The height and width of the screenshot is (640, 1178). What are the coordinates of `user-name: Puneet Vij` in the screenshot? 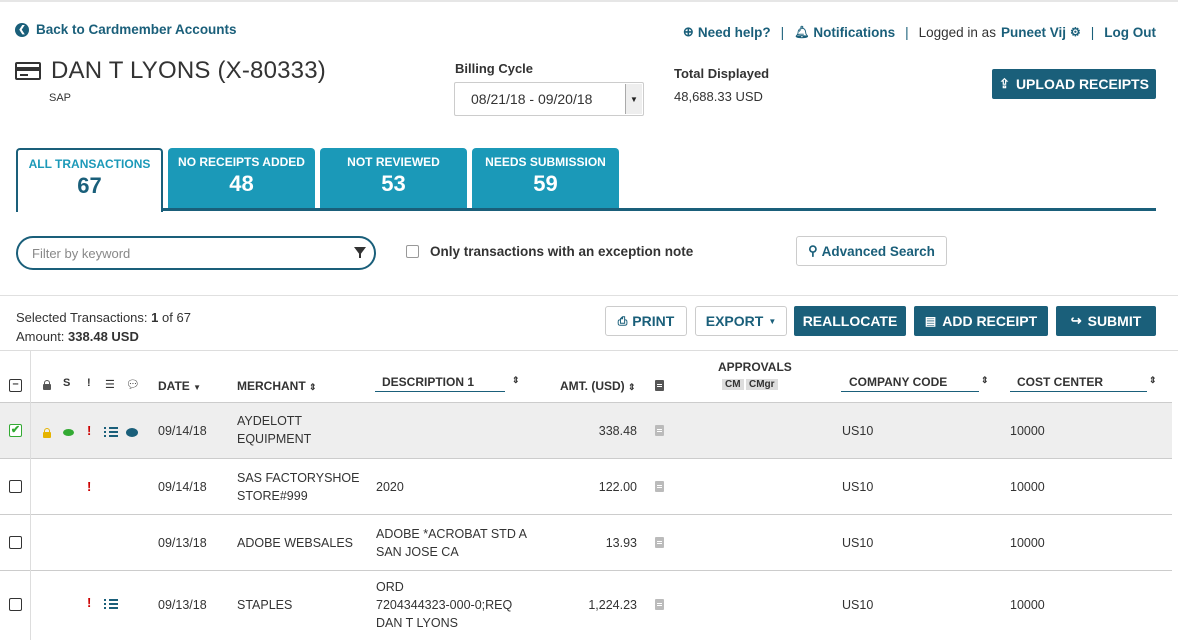 It's located at (1033, 32).